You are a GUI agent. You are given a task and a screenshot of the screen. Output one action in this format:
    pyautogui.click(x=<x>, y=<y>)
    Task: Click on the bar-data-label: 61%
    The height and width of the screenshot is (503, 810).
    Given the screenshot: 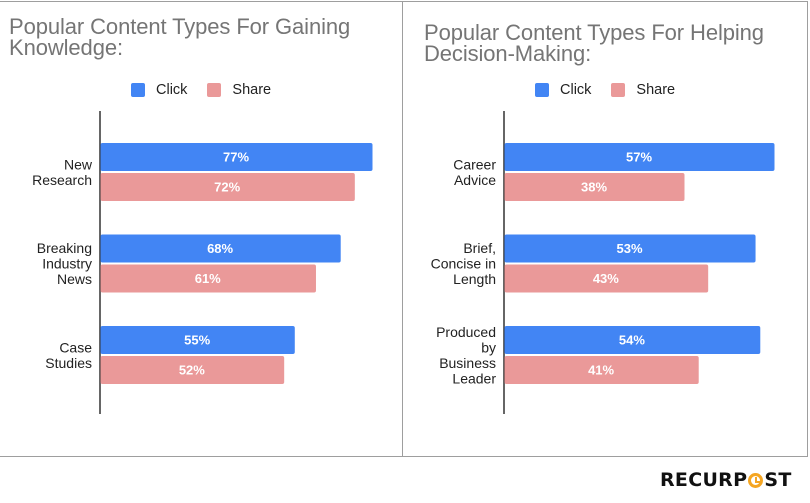 What is the action you would take?
    pyautogui.click(x=208, y=278)
    